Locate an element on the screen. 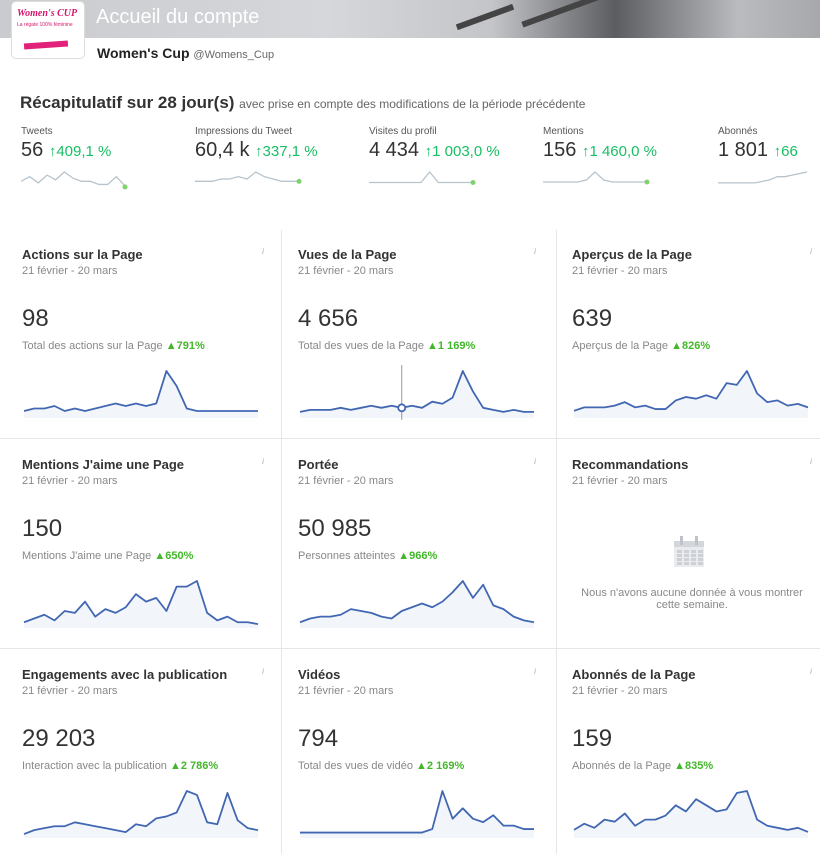 Image resolution: width=820 pixels, height=857 pixels. card-change: ▲1 169% is located at coordinates (451, 346).